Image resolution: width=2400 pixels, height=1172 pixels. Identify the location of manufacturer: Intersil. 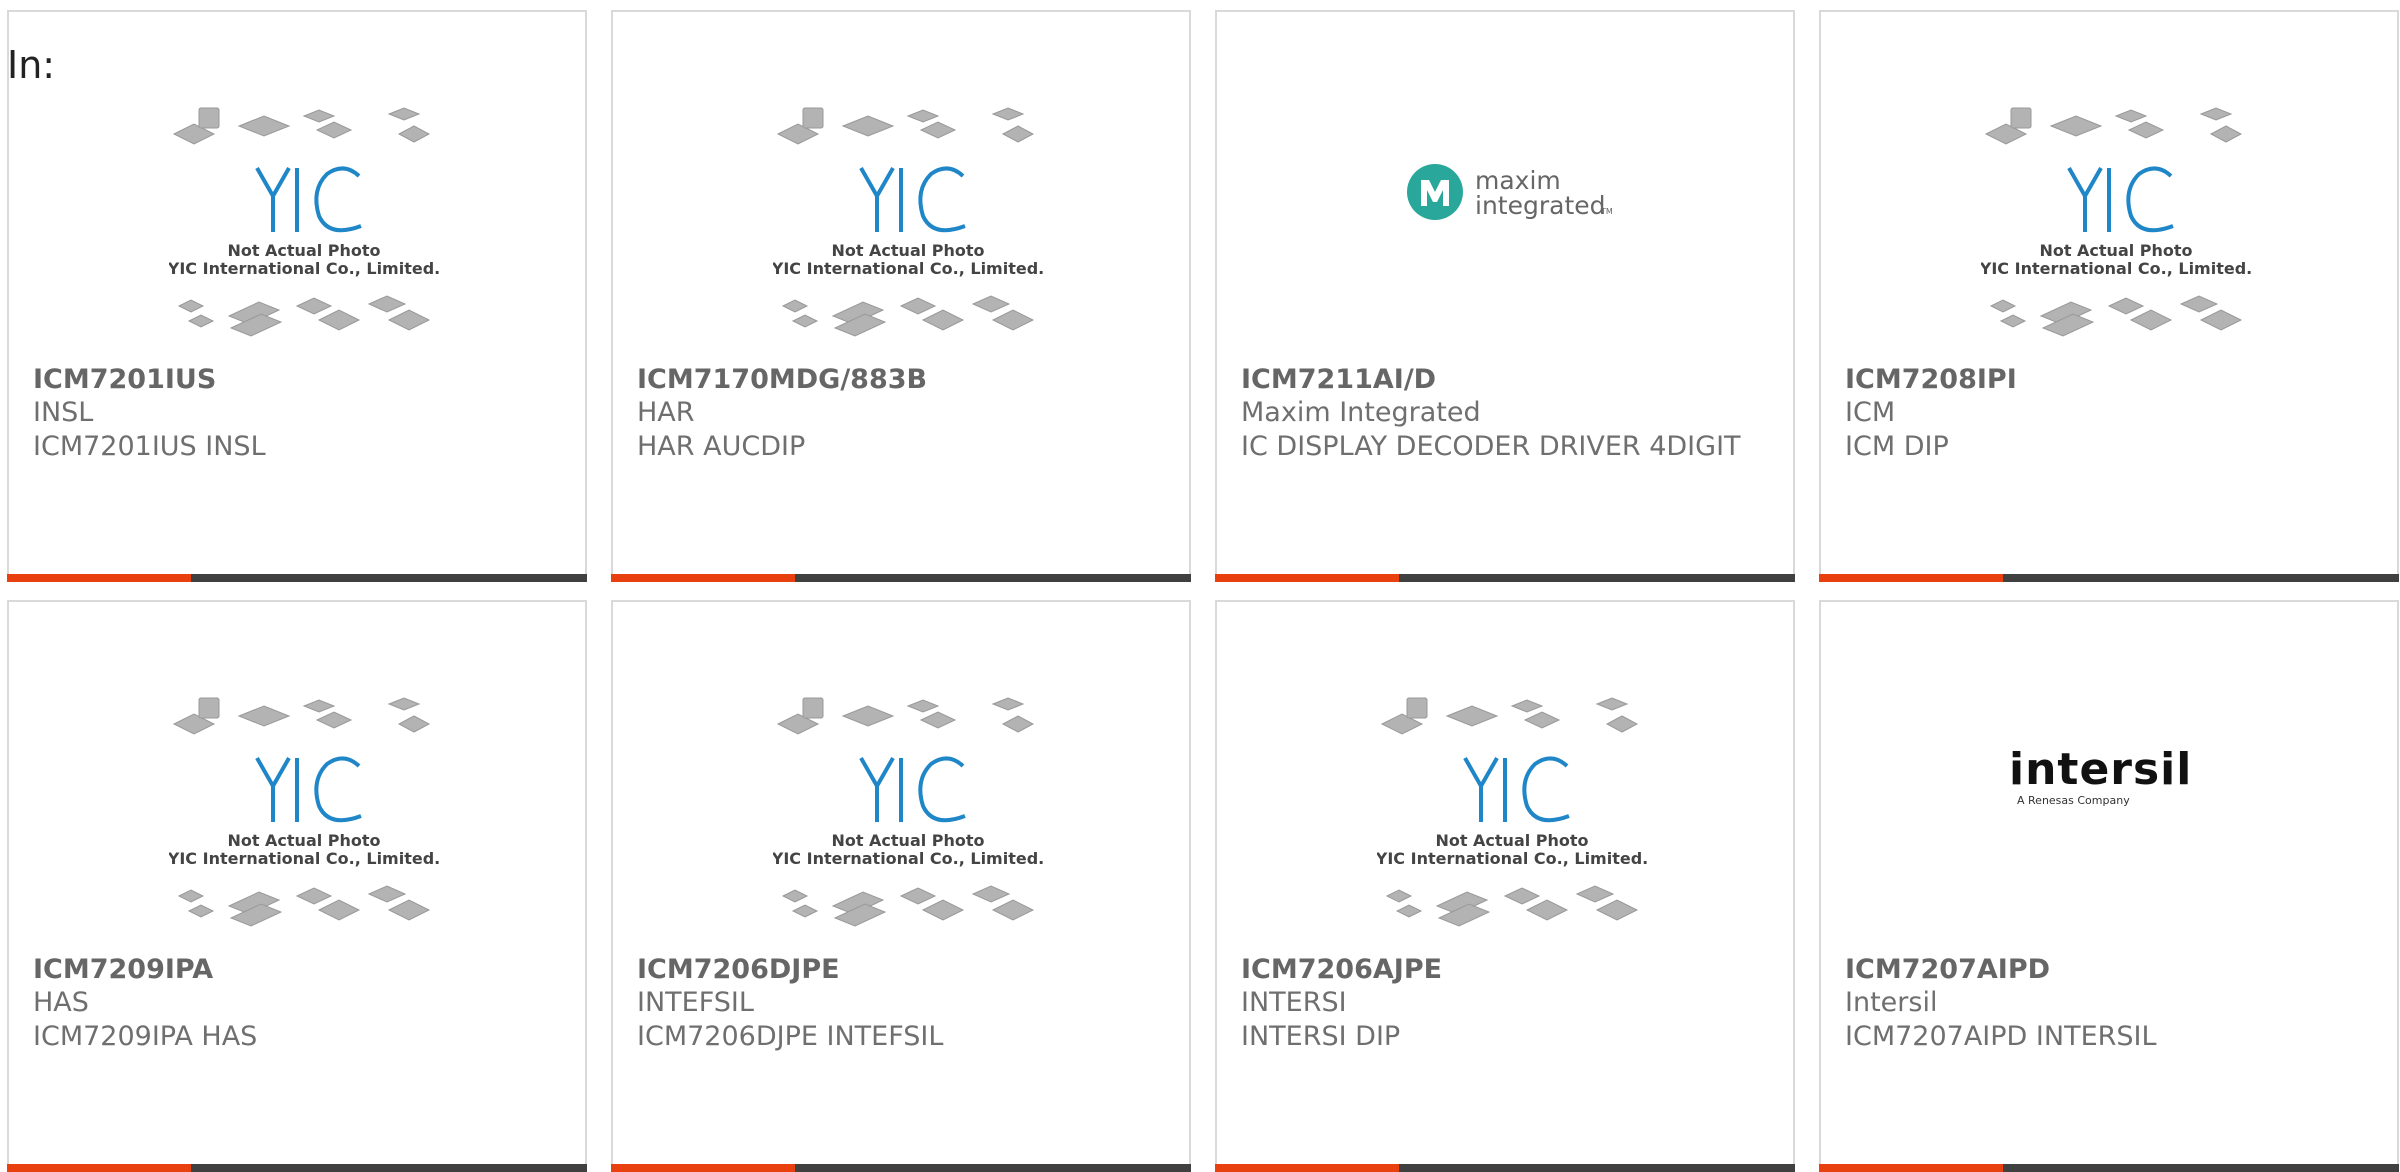
(1891, 1002).